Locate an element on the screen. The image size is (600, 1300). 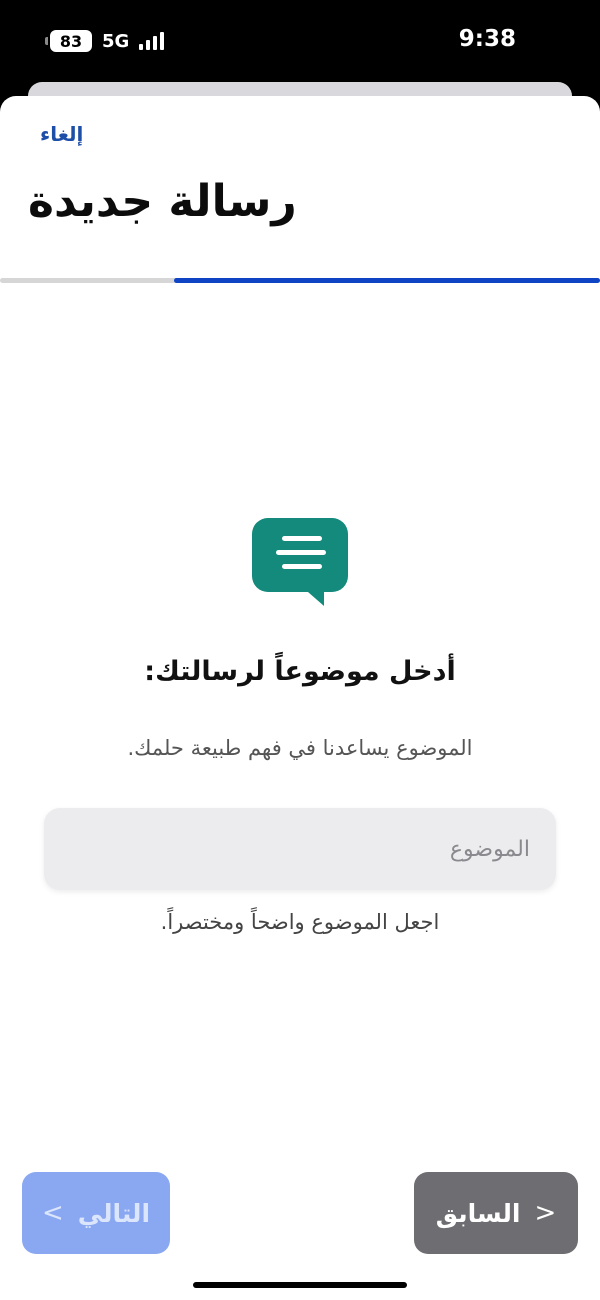
next-button: < التالي is located at coordinates (96, 1213).